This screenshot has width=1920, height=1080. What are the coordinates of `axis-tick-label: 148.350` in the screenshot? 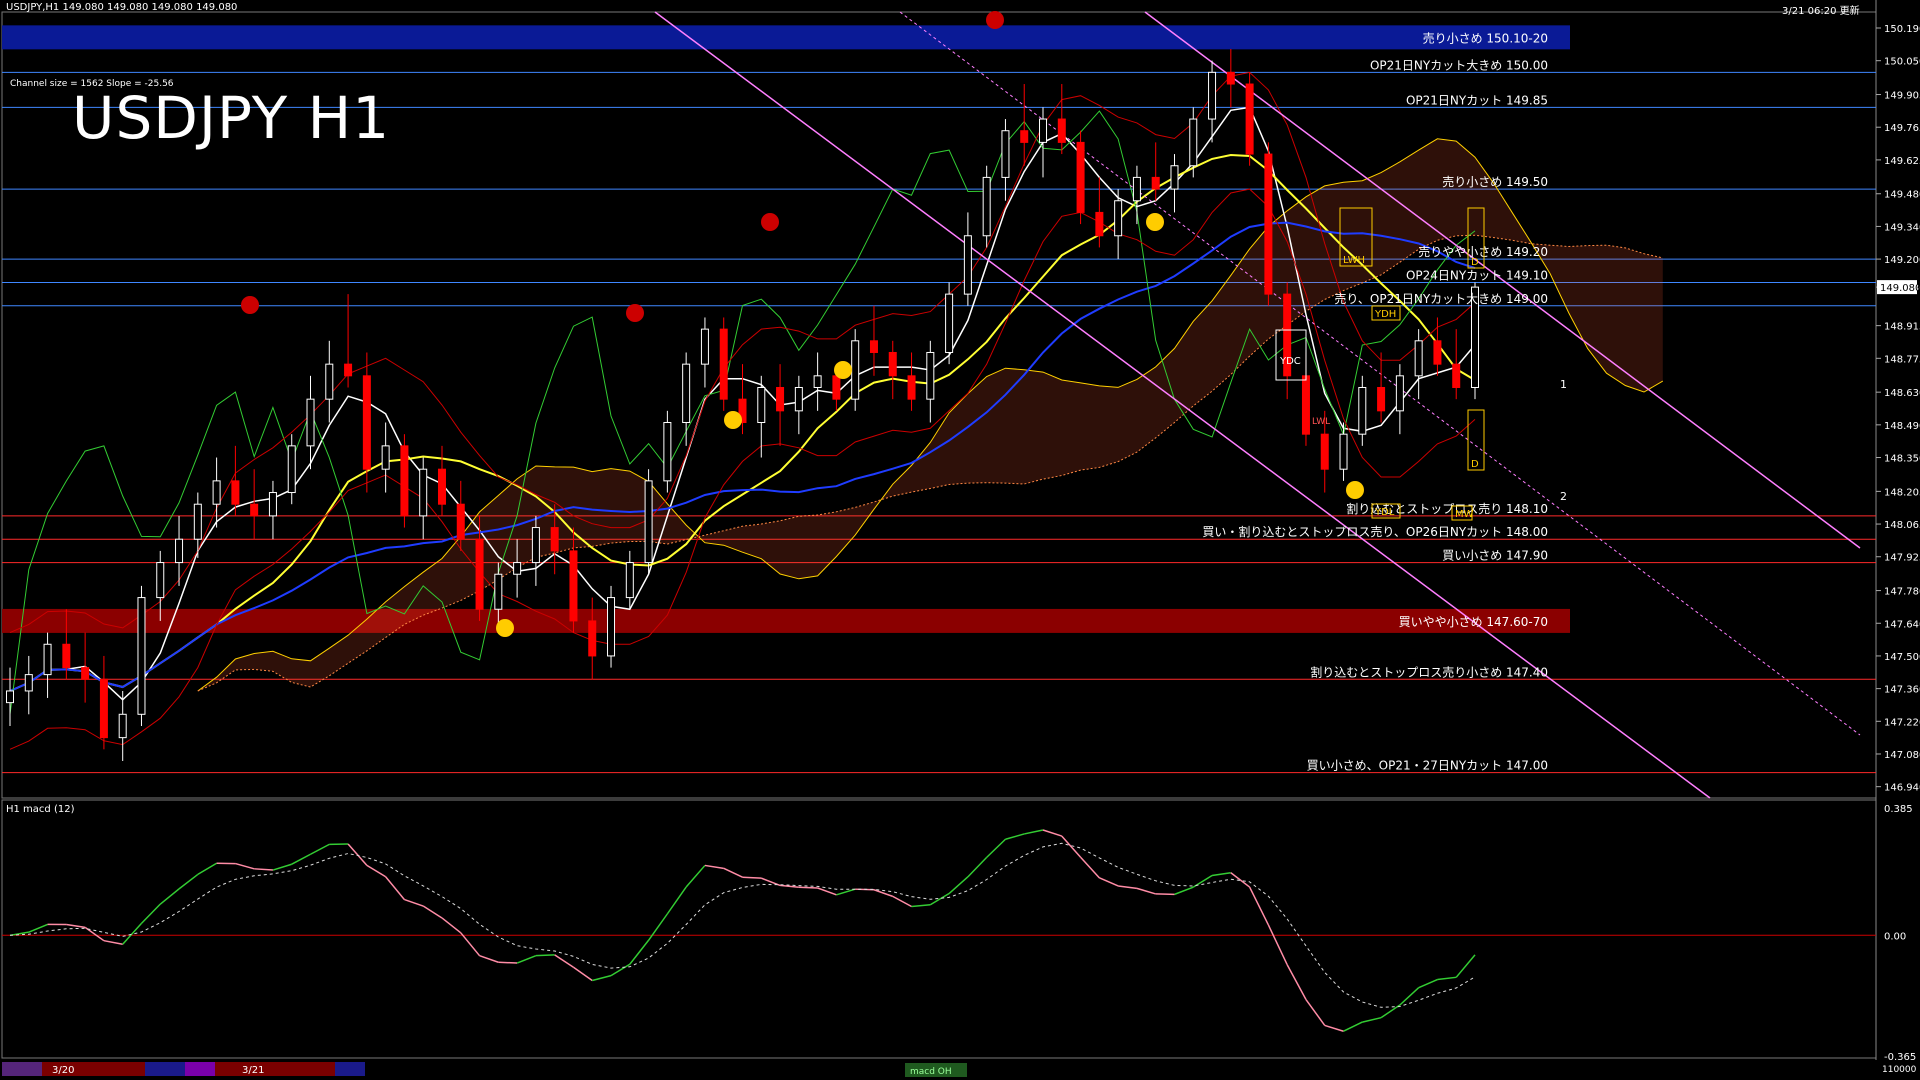 It's located at (1902, 459).